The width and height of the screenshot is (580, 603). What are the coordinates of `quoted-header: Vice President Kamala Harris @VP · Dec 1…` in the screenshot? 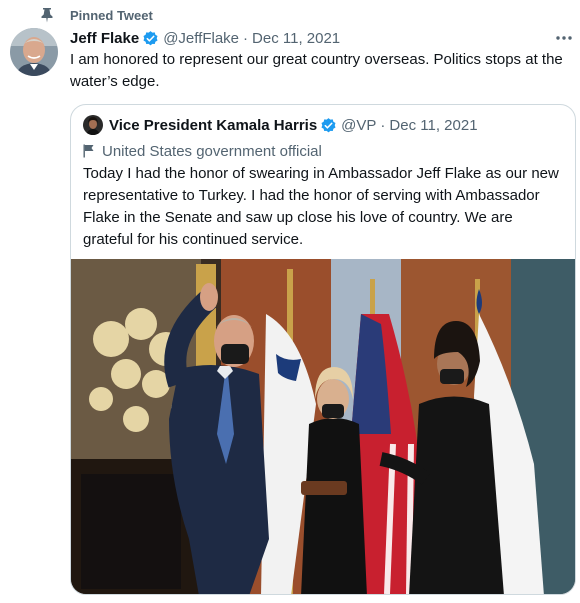 It's located at (293, 125).